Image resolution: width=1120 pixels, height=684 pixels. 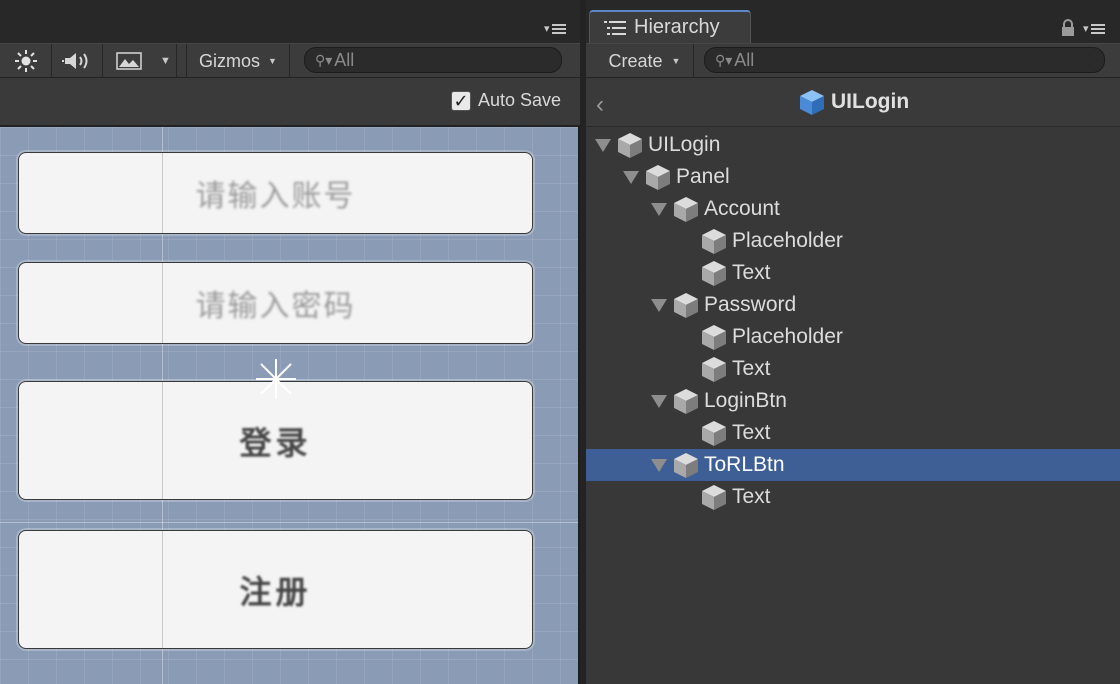 What do you see at coordinates (742, 208) in the screenshot?
I see `row-label: Account` at bounding box center [742, 208].